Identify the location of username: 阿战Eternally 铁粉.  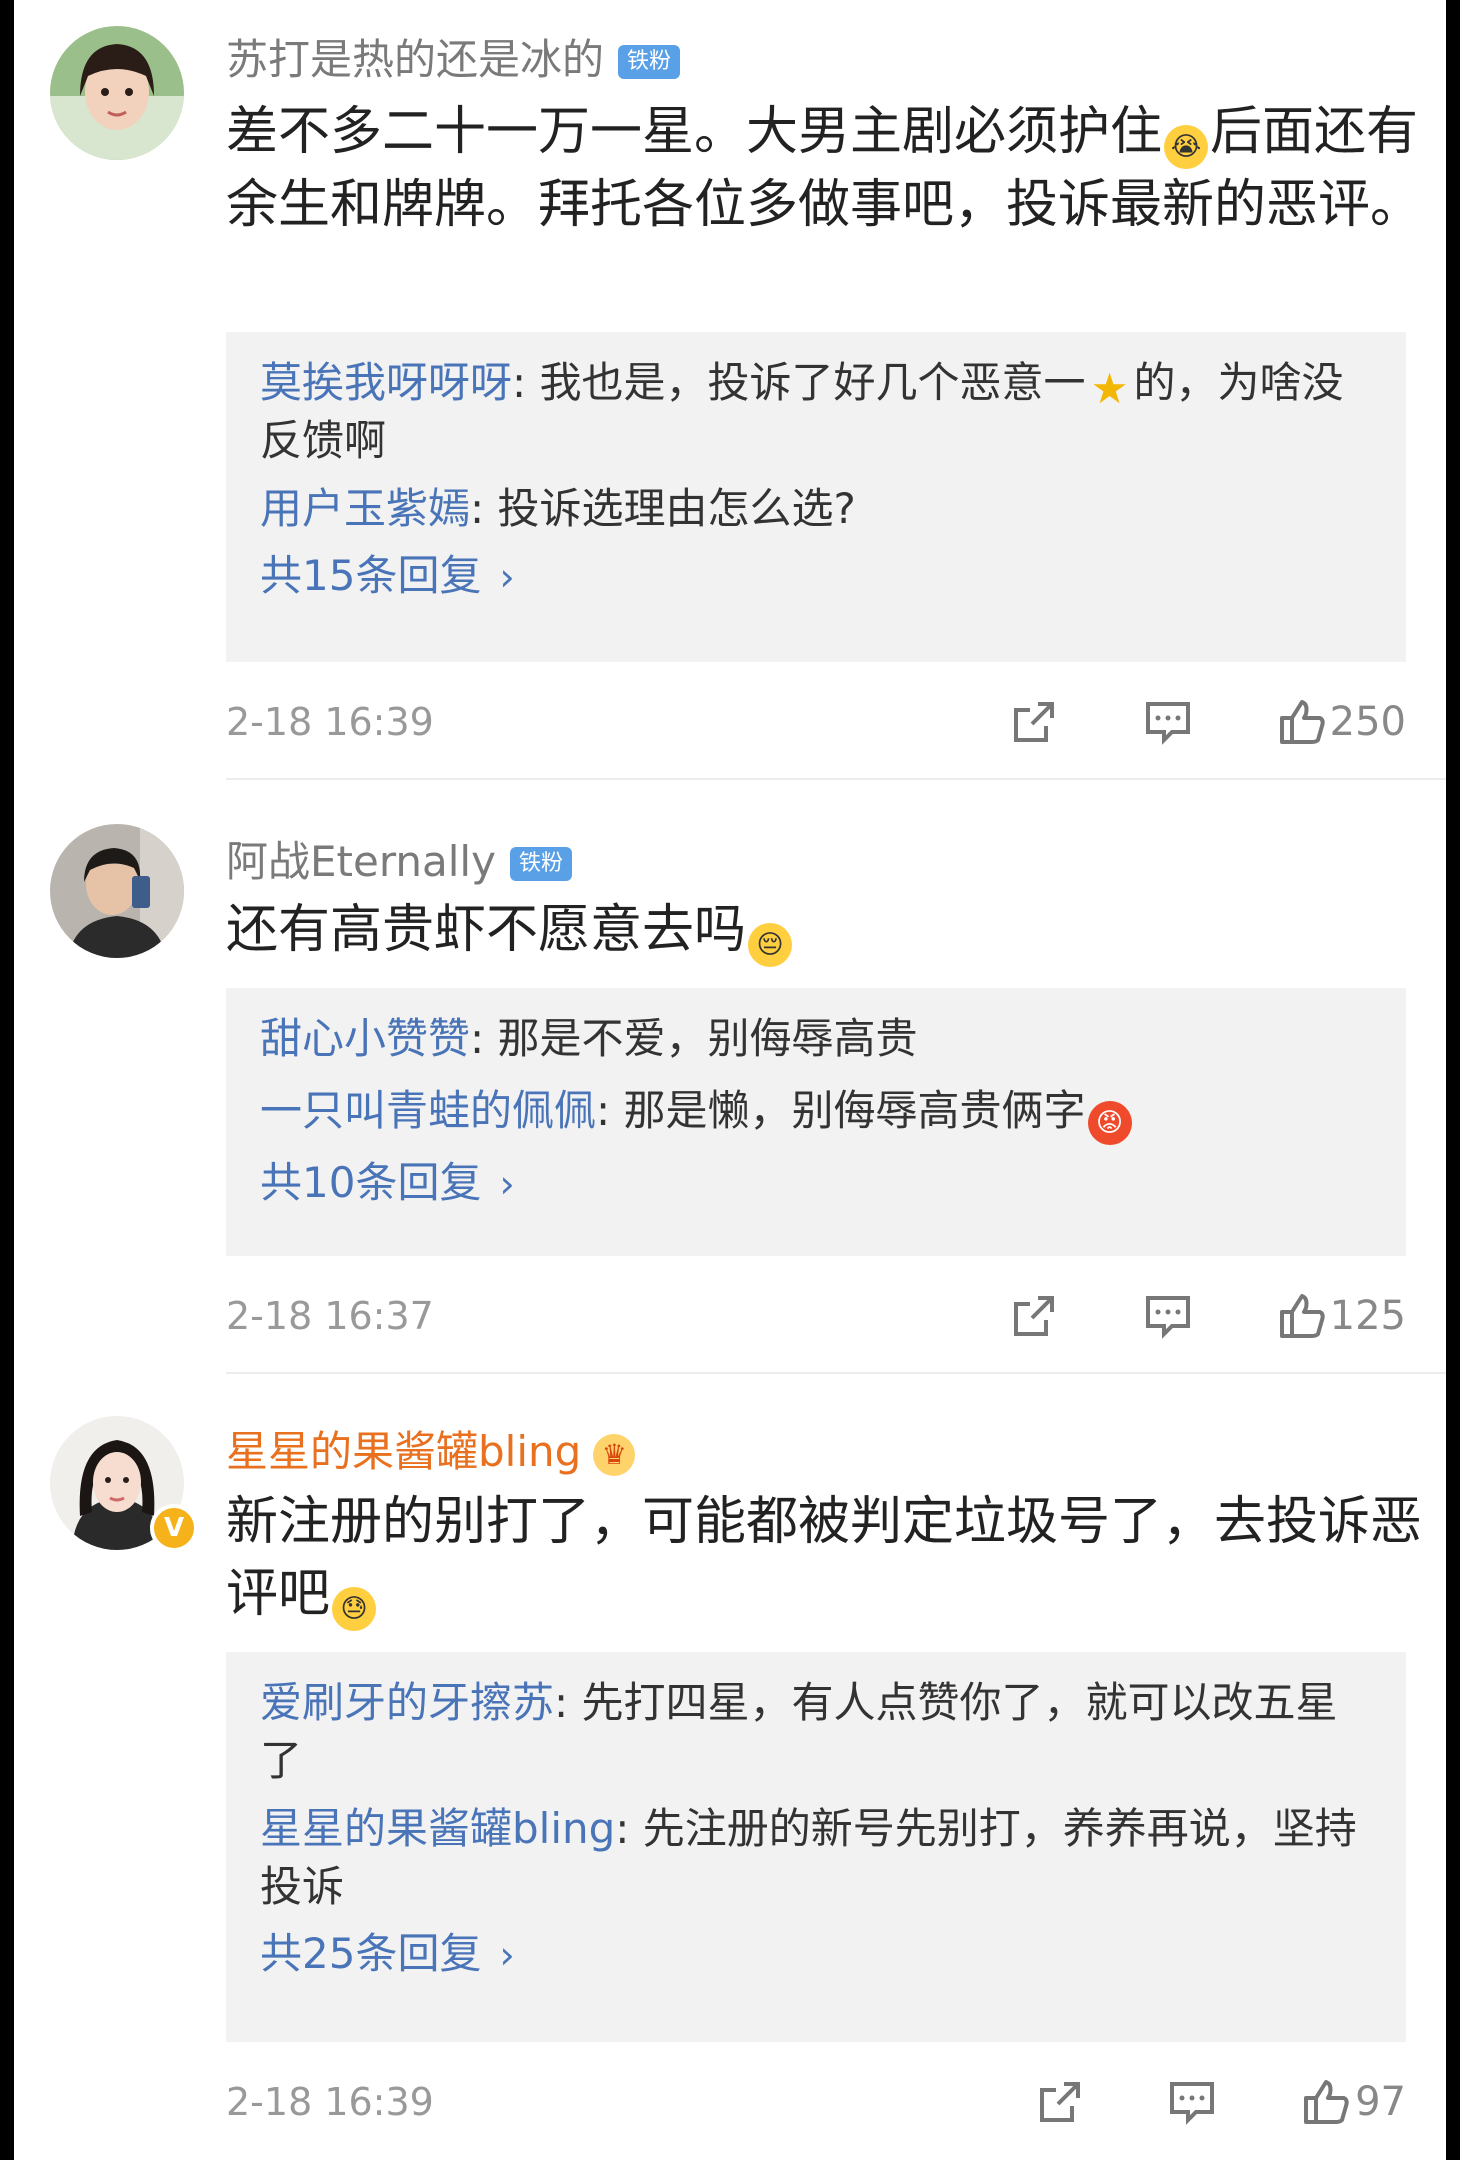
(399, 858).